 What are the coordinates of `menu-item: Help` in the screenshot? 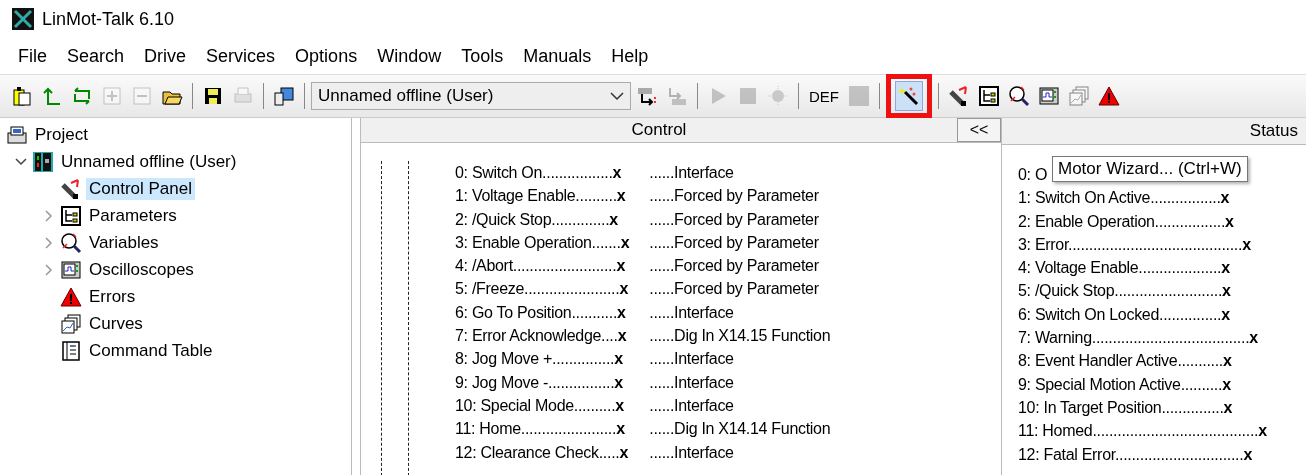 It's located at (630, 56).